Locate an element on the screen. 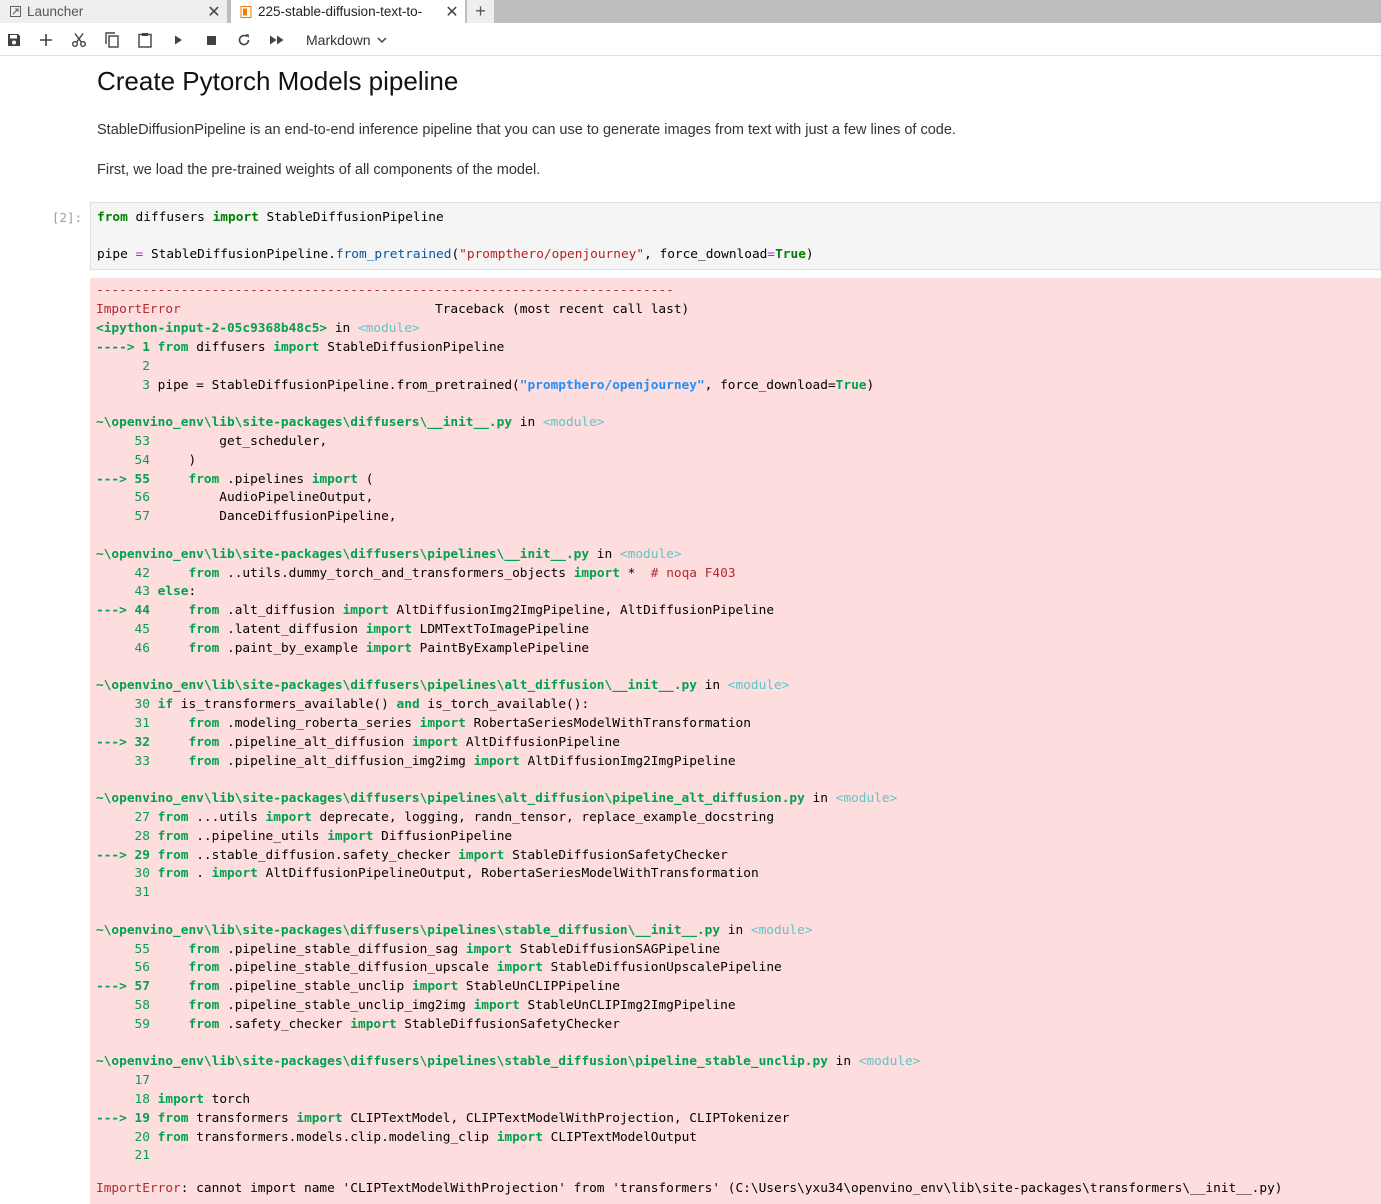 The height and width of the screenshot is (1204, 1381). traceback-line: 18 import torch is located at coordinates (192, 1099).